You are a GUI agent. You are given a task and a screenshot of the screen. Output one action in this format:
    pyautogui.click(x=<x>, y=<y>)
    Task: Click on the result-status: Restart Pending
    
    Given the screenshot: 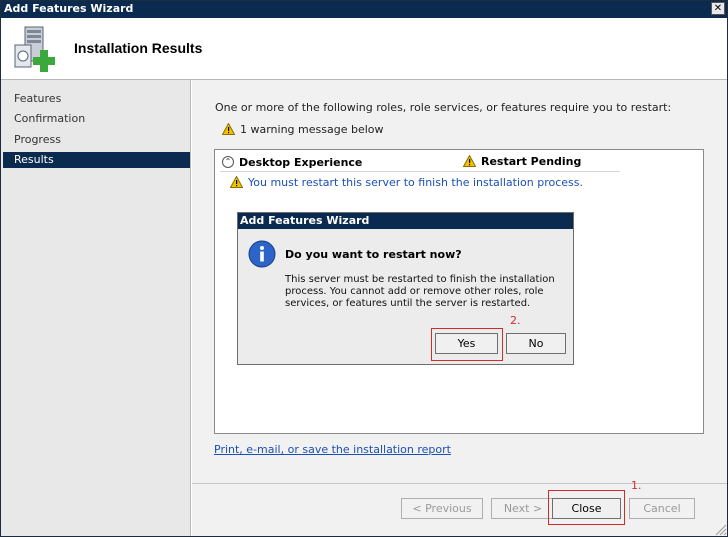 What is the action you would take?
    pyautogui.click(x=522, y=161)
    